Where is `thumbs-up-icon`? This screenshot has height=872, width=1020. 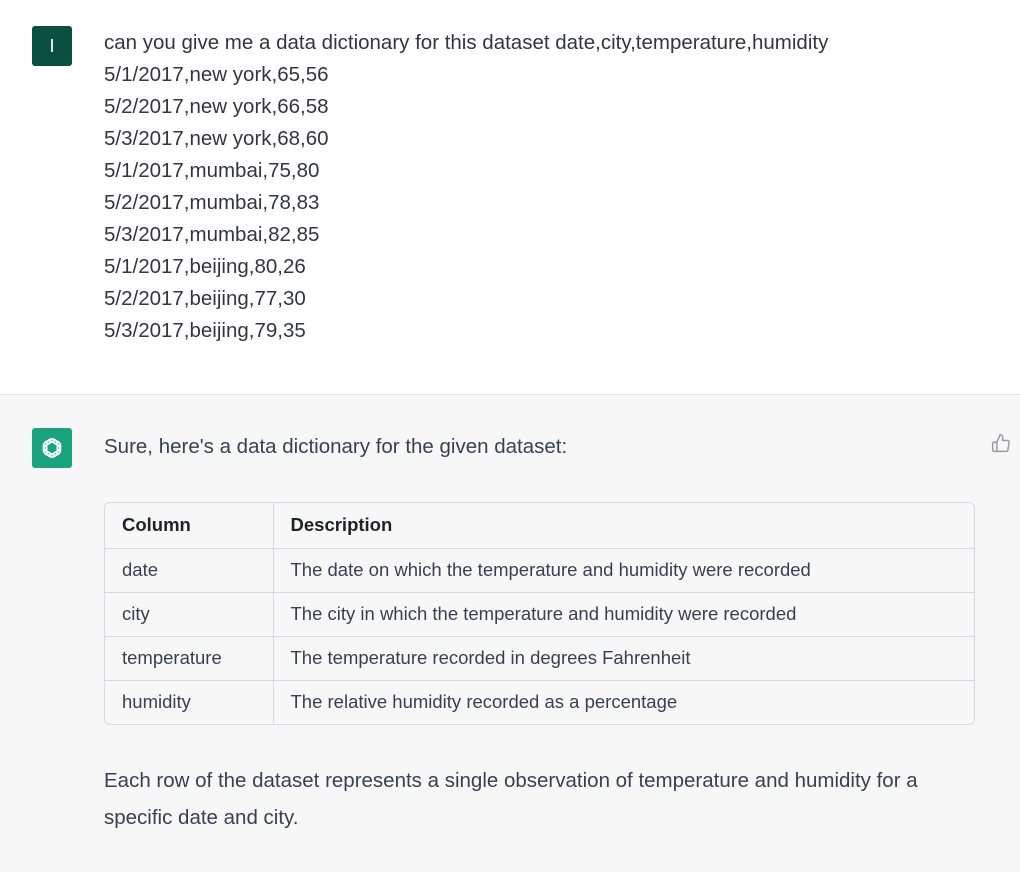 thumbs-up-icon is located at coordinates (1000, 443).